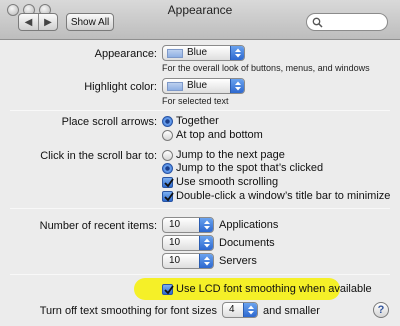 This screenshot has width=400, height=326. What do you see at coordinates (167, 155) in the screenshot?
I see `radio-jump-next-page` at bounding box center [167, 155].